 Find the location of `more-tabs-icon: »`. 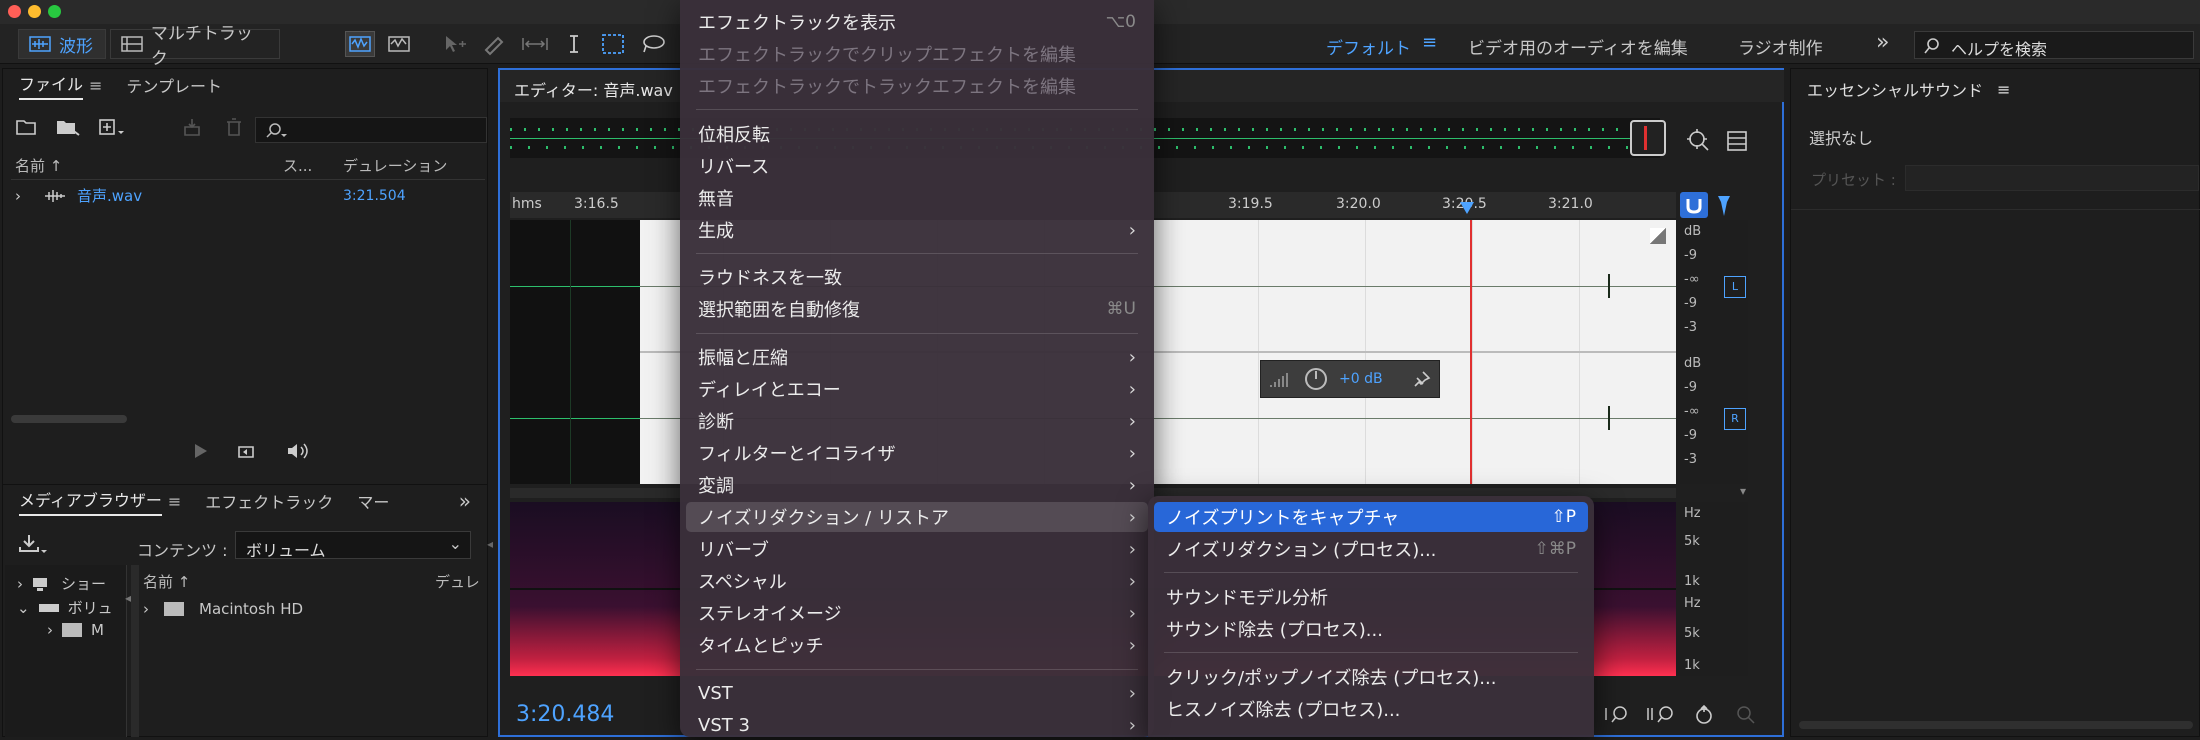

more-tabs-icon: » is located at coordinates (465, 501).